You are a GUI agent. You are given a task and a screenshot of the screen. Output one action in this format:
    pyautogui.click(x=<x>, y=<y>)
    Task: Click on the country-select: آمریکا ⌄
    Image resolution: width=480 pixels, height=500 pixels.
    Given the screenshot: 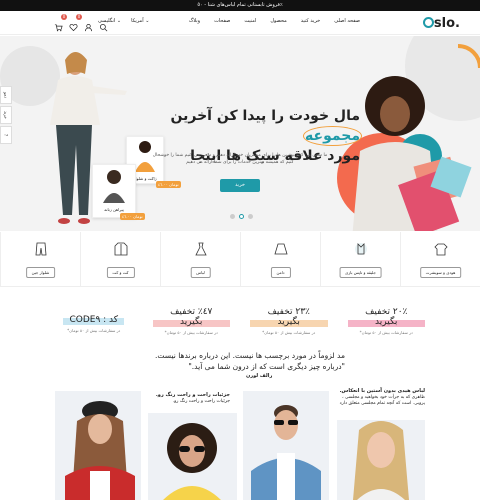 What is the action you would take?
    pyautogui.click(x=140, y=21)
    